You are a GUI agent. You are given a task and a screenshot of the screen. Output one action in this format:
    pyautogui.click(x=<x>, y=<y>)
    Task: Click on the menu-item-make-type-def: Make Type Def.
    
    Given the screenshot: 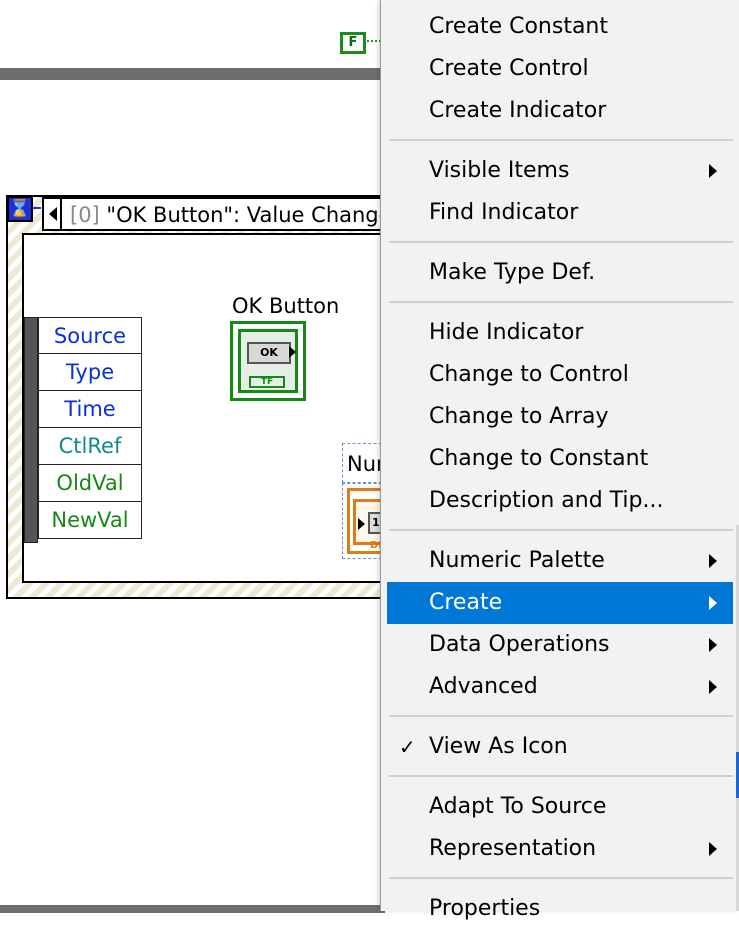 What is the action you would take?
    pyautogui.click(x=560, y=273)
    